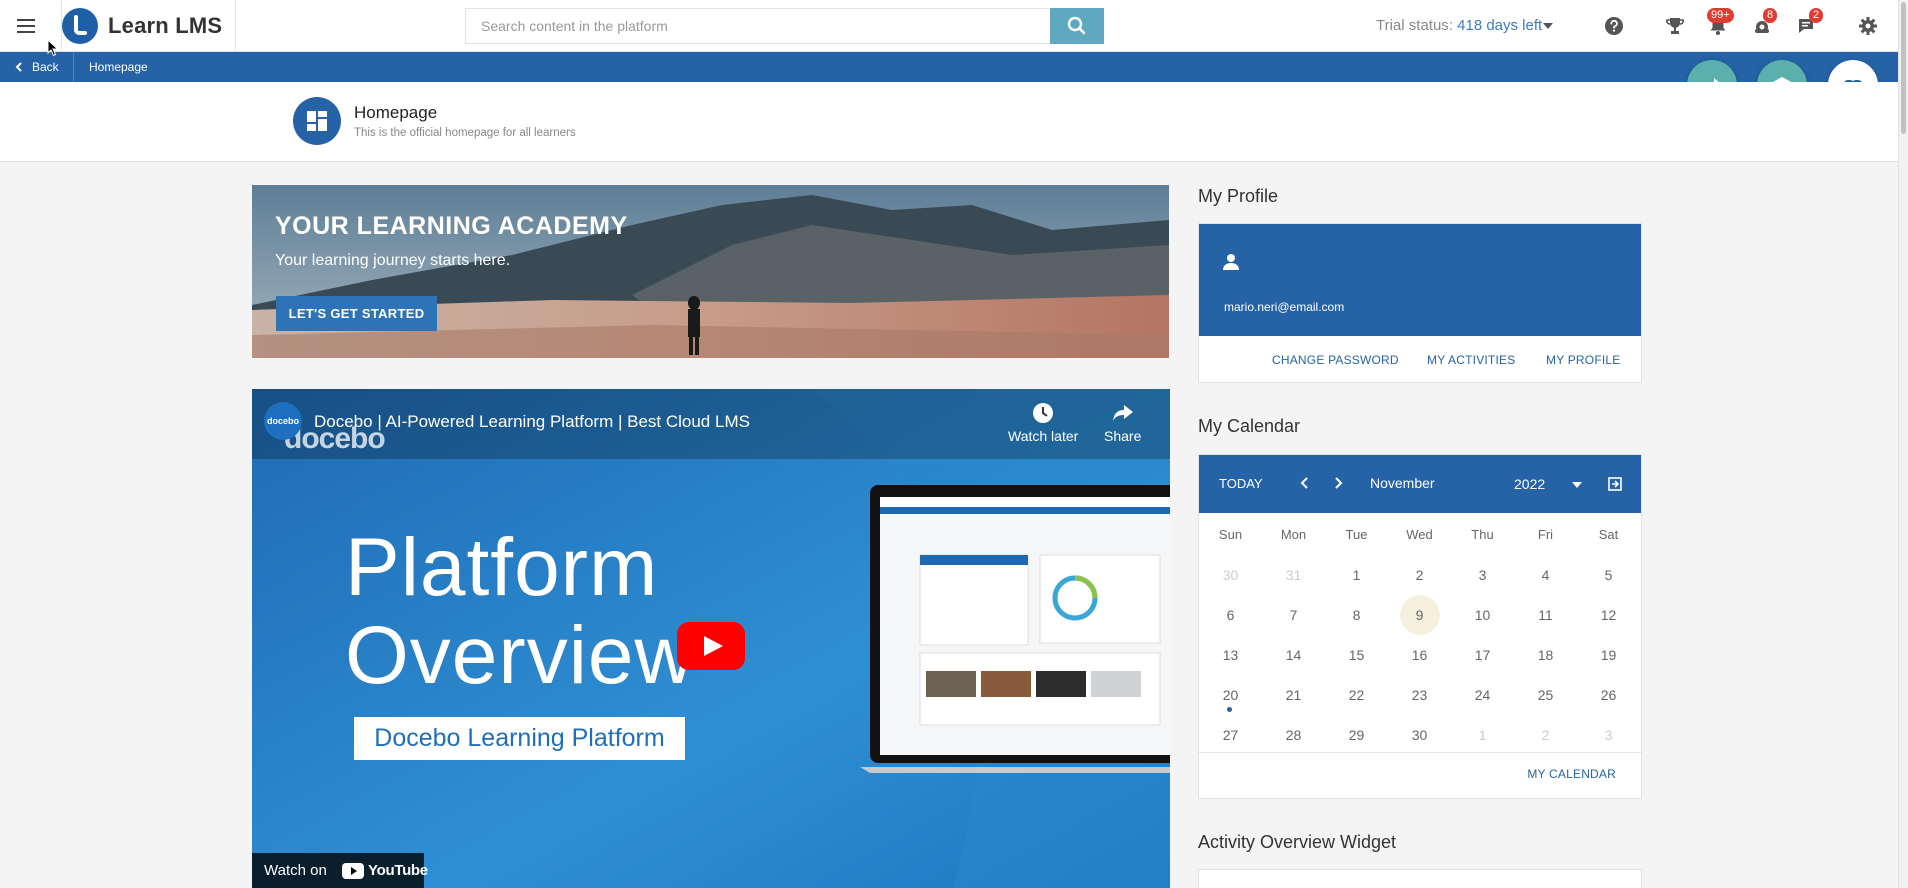  What do you see at coordinates (165, 26) in the screenshot?
I see `brand-name: Learn LMS` at bounding box center [165, 26].